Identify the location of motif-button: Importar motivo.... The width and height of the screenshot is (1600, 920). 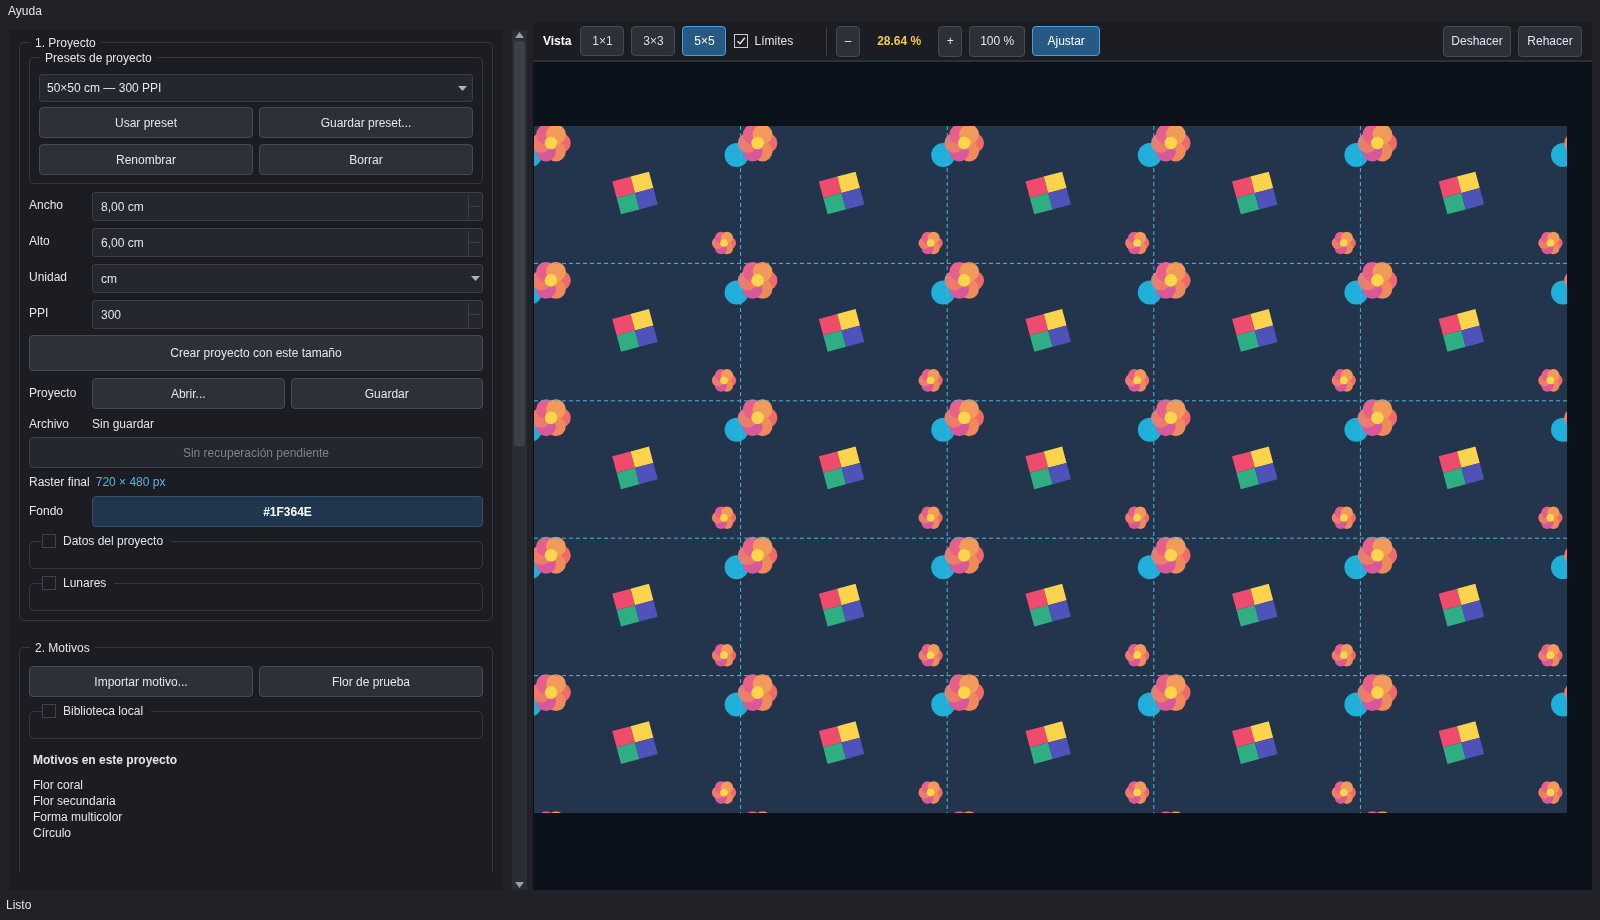
(141, 681).